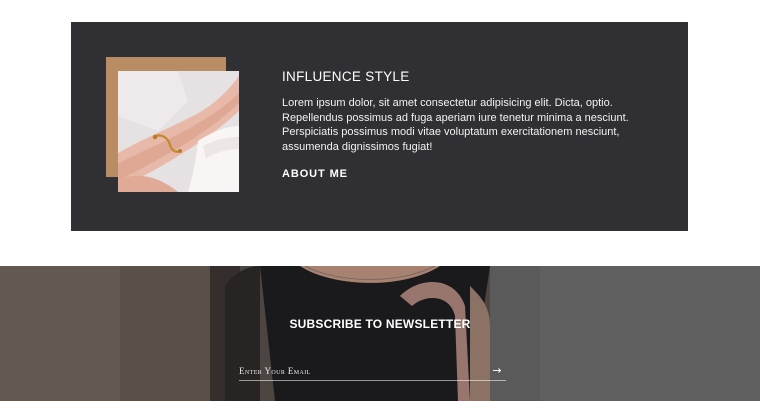 This screenshot has height=401, width=760. What do you see at coordinates (359, 370) in the screenshot?
I see `email-input` at bounding box center [359, 370].